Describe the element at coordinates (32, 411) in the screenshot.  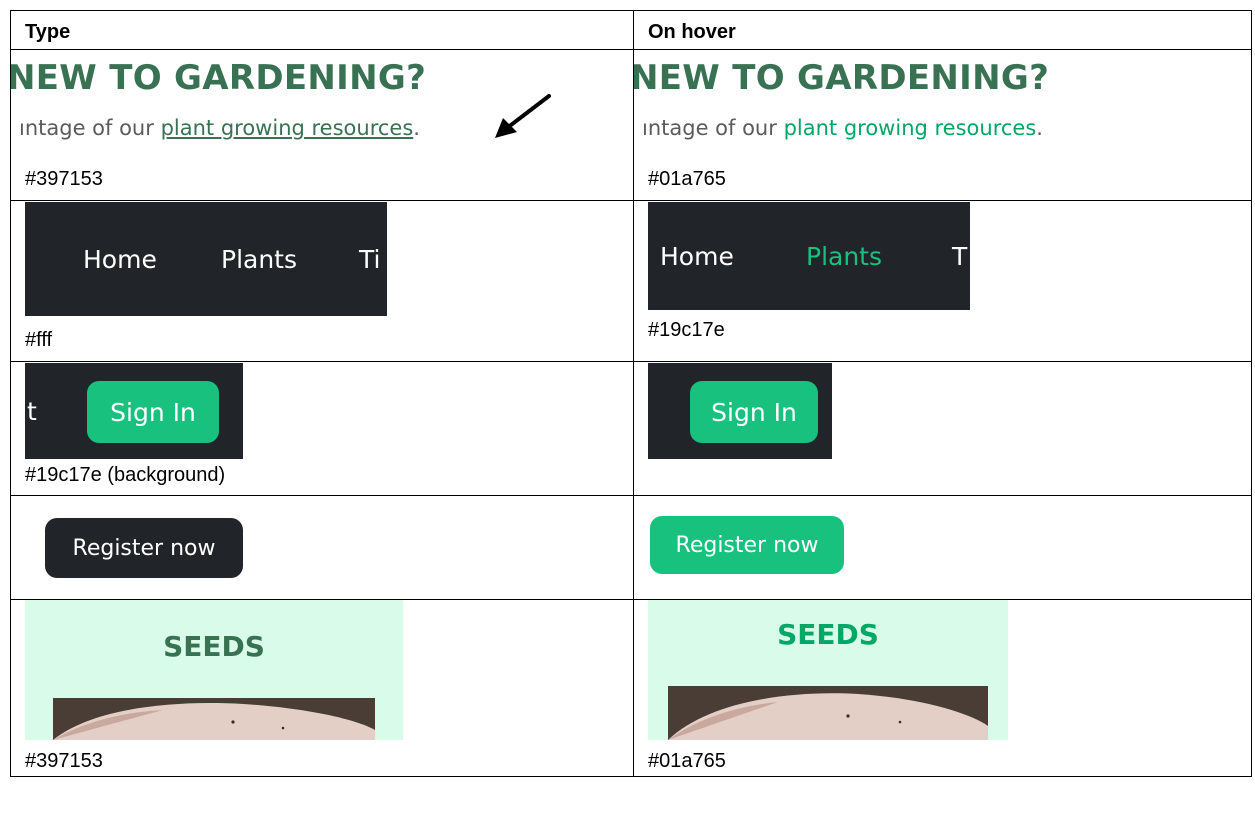
I see `nav-fragment: t` at that location.